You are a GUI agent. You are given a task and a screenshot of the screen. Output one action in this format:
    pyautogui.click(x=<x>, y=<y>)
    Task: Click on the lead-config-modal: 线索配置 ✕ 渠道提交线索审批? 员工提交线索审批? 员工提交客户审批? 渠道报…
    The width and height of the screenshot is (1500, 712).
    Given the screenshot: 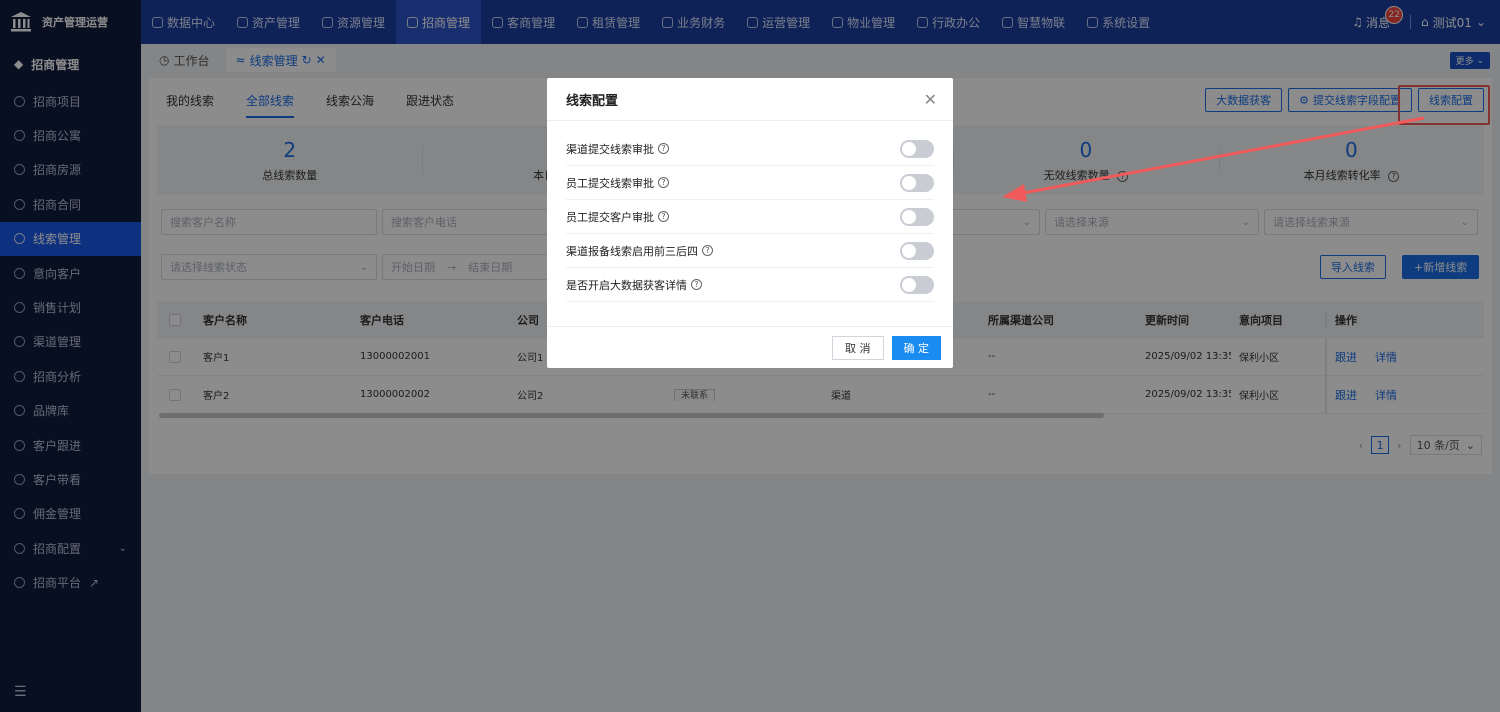 What is the action you would take?
    pyautogui.click(x=750, y=223)
    